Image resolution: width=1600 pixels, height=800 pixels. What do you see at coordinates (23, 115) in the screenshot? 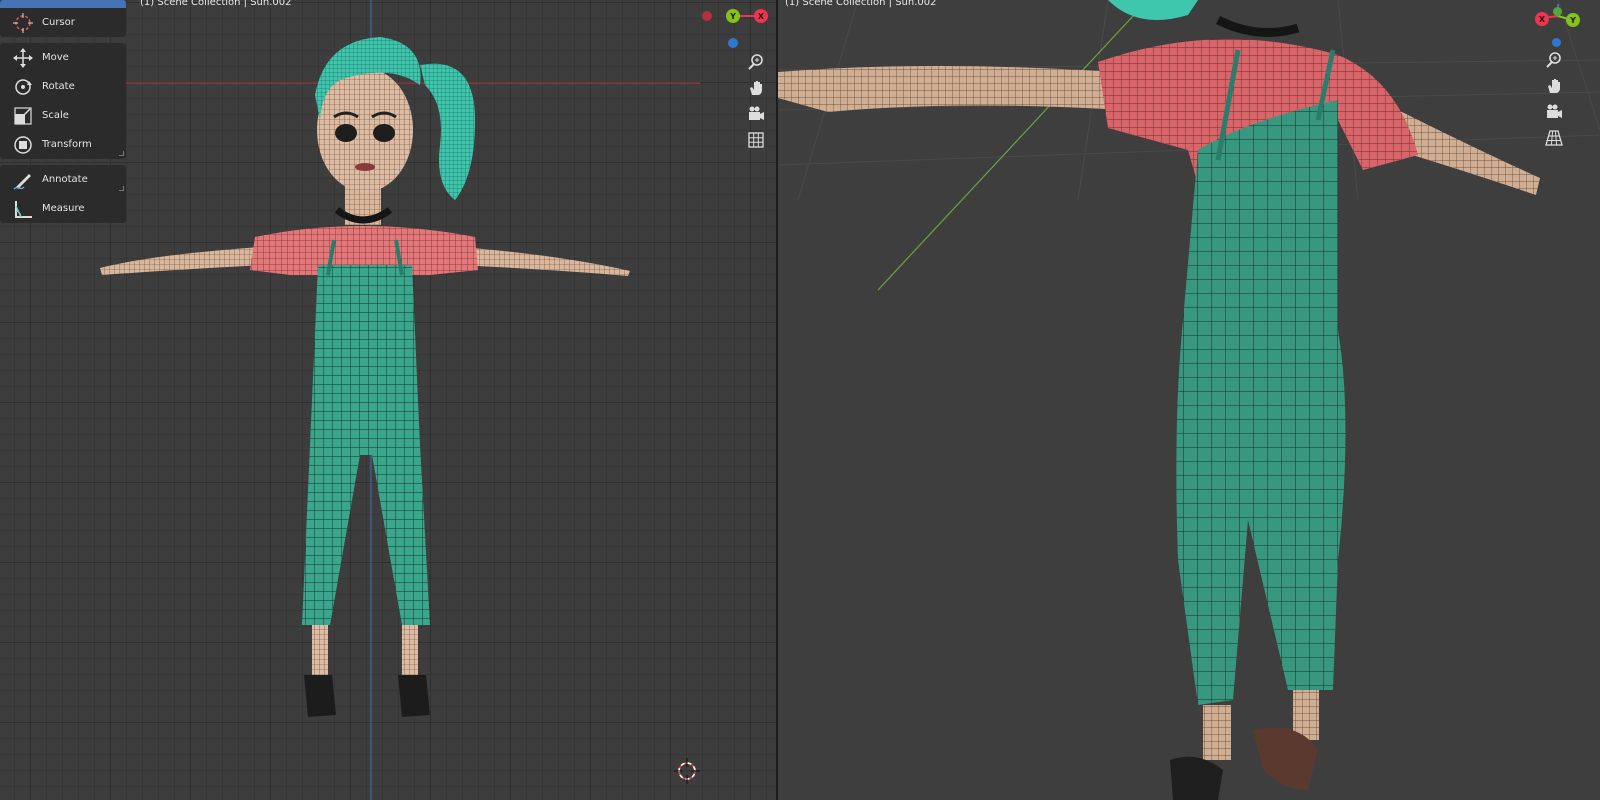
I see `scale-icon` at bounding box center [23, 115].